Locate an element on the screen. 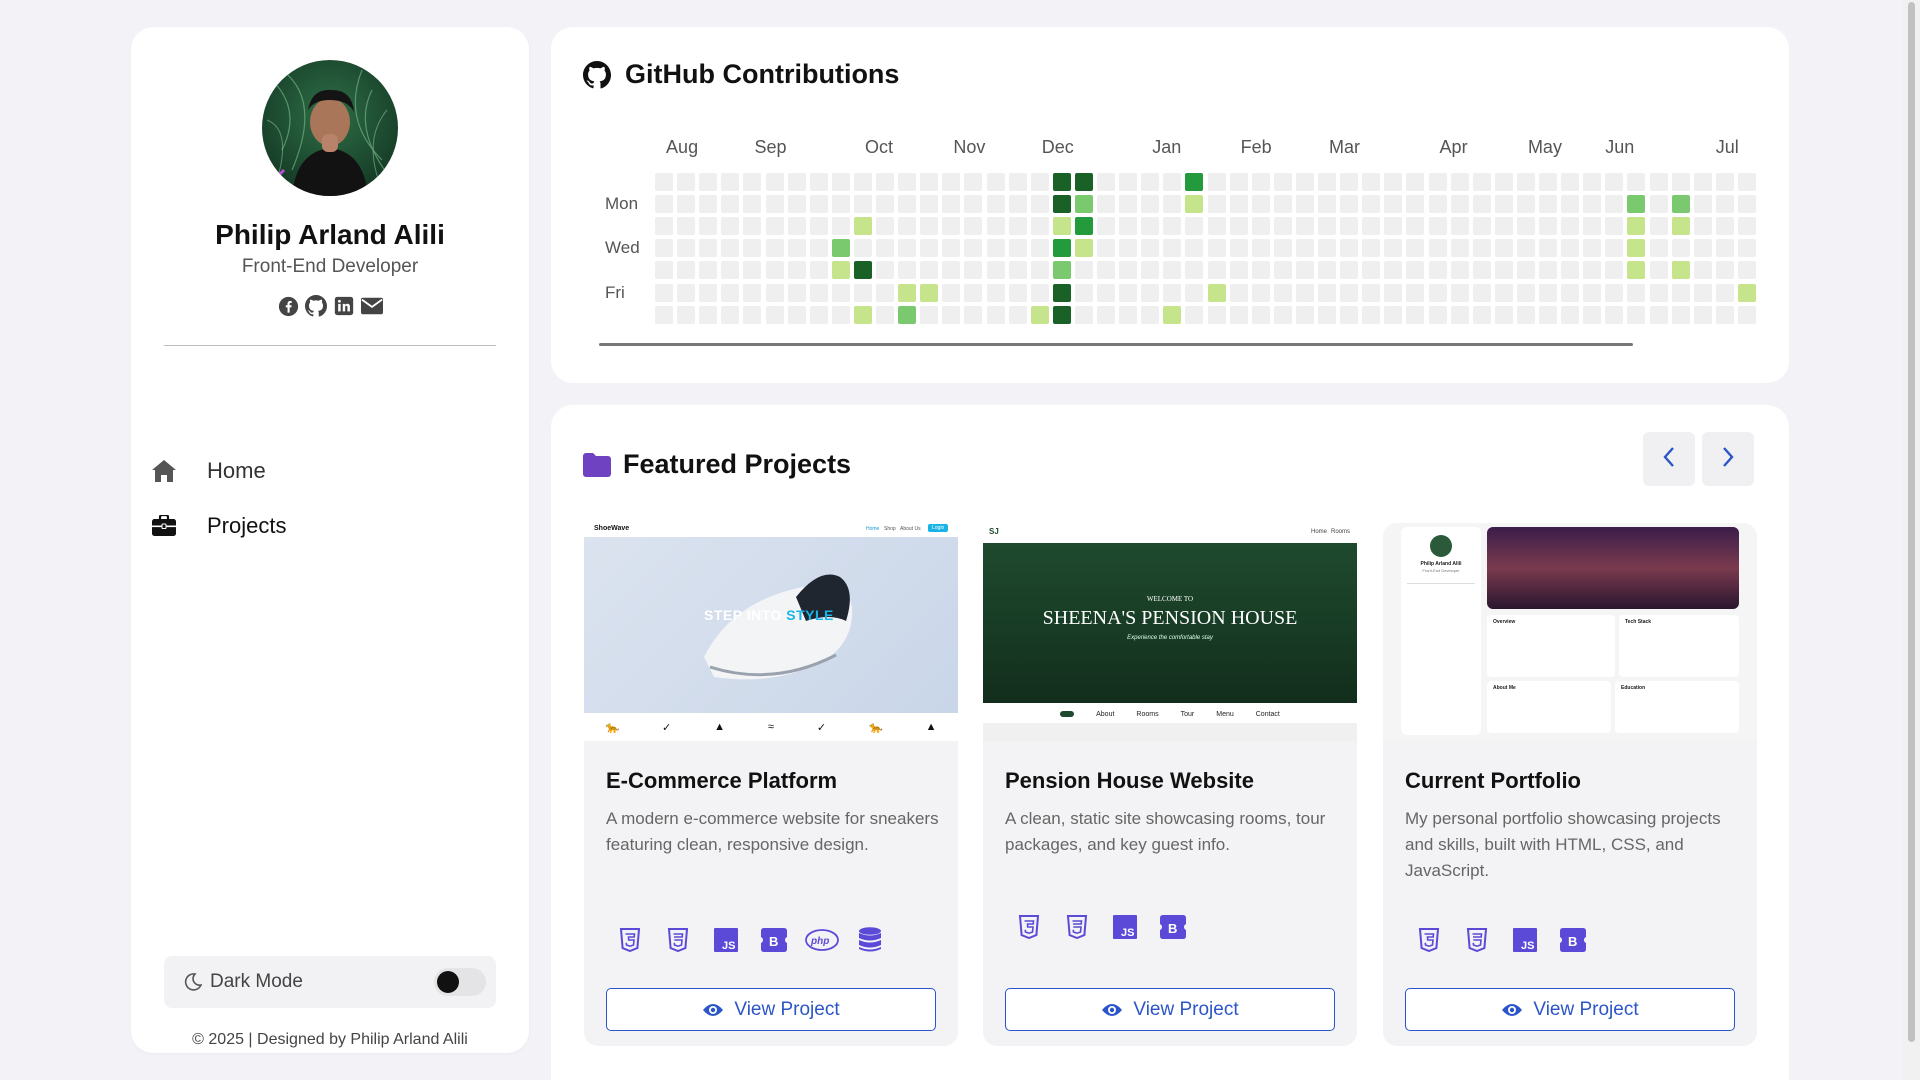 This screenshot has width=1920, height=1080. month-labels: Aug Sep Oct Nov Dec Jan Feb Mar Apr May Jun Jul is located at coordinates (1170, 149).